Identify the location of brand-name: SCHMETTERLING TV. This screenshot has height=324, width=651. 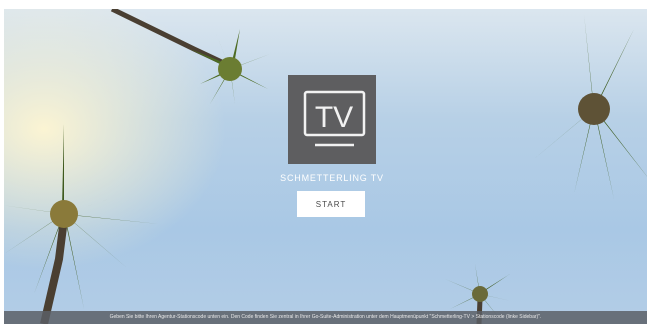
(332, 178).